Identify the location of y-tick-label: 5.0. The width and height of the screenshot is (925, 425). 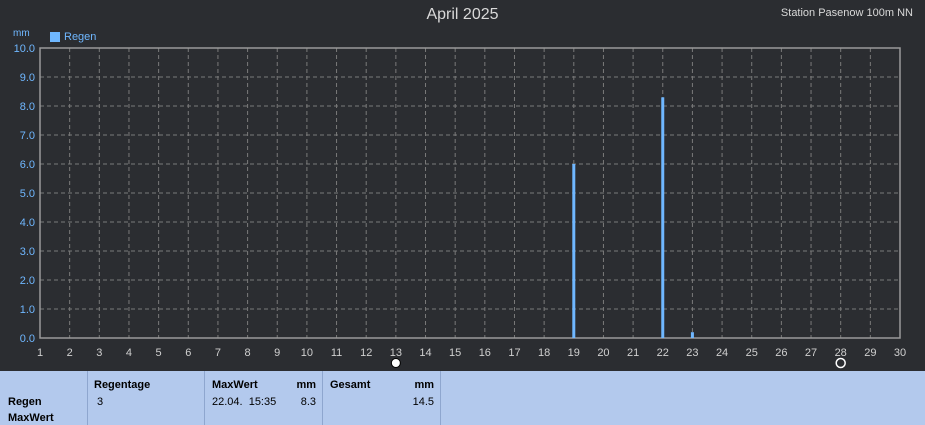
(27, 194).